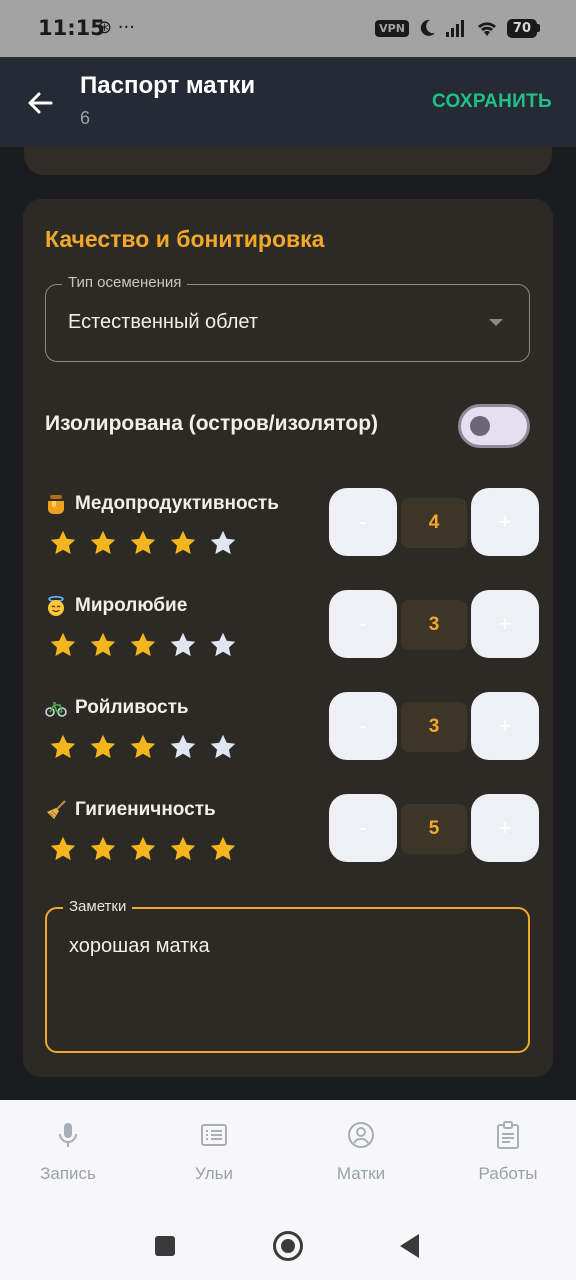  Describe the element at coordinates (165, 1246) in the screenshot. I see `recents-button` at that location.